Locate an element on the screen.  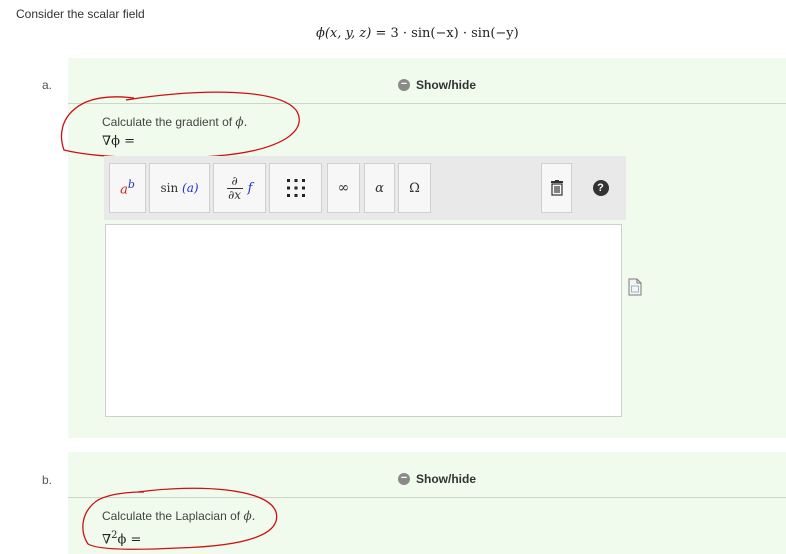
help-button: ? is located at coordinates (600, 188).